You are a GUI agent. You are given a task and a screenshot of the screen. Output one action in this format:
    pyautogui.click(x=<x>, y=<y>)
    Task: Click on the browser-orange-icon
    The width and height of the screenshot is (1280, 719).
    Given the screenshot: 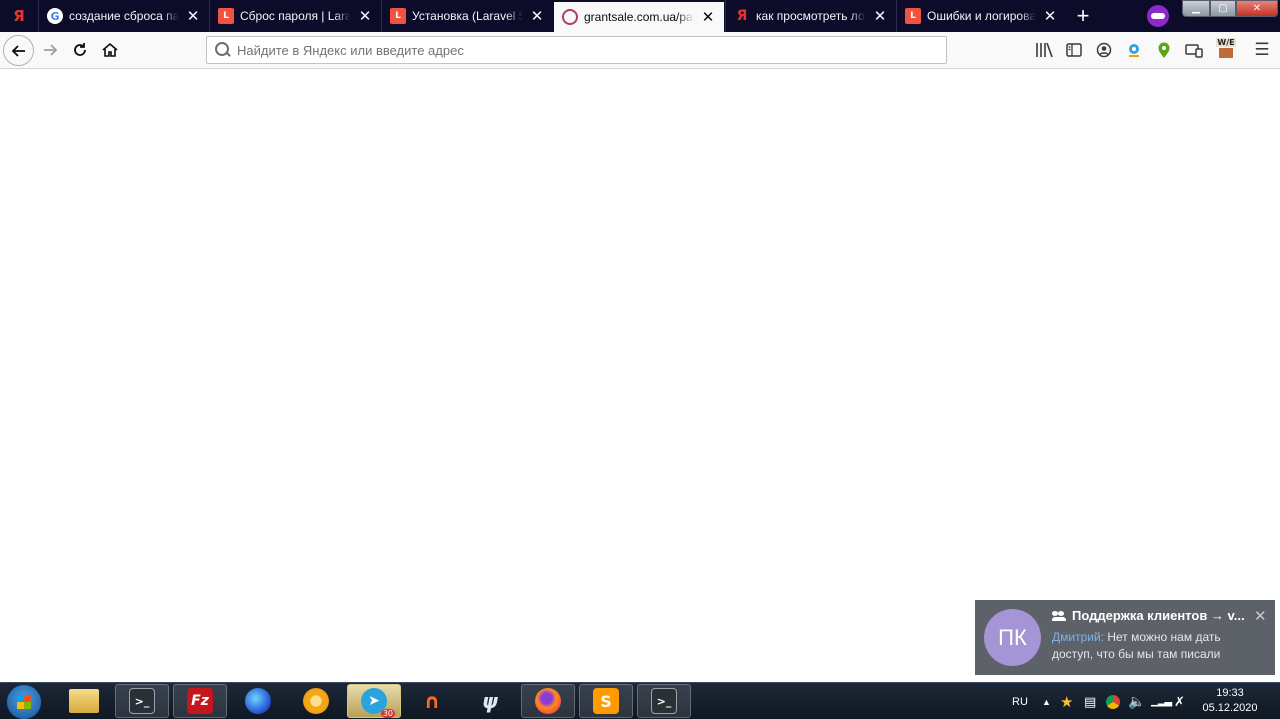 What is the action you would take?
    pyautogui.click(x=316, y=701)
    